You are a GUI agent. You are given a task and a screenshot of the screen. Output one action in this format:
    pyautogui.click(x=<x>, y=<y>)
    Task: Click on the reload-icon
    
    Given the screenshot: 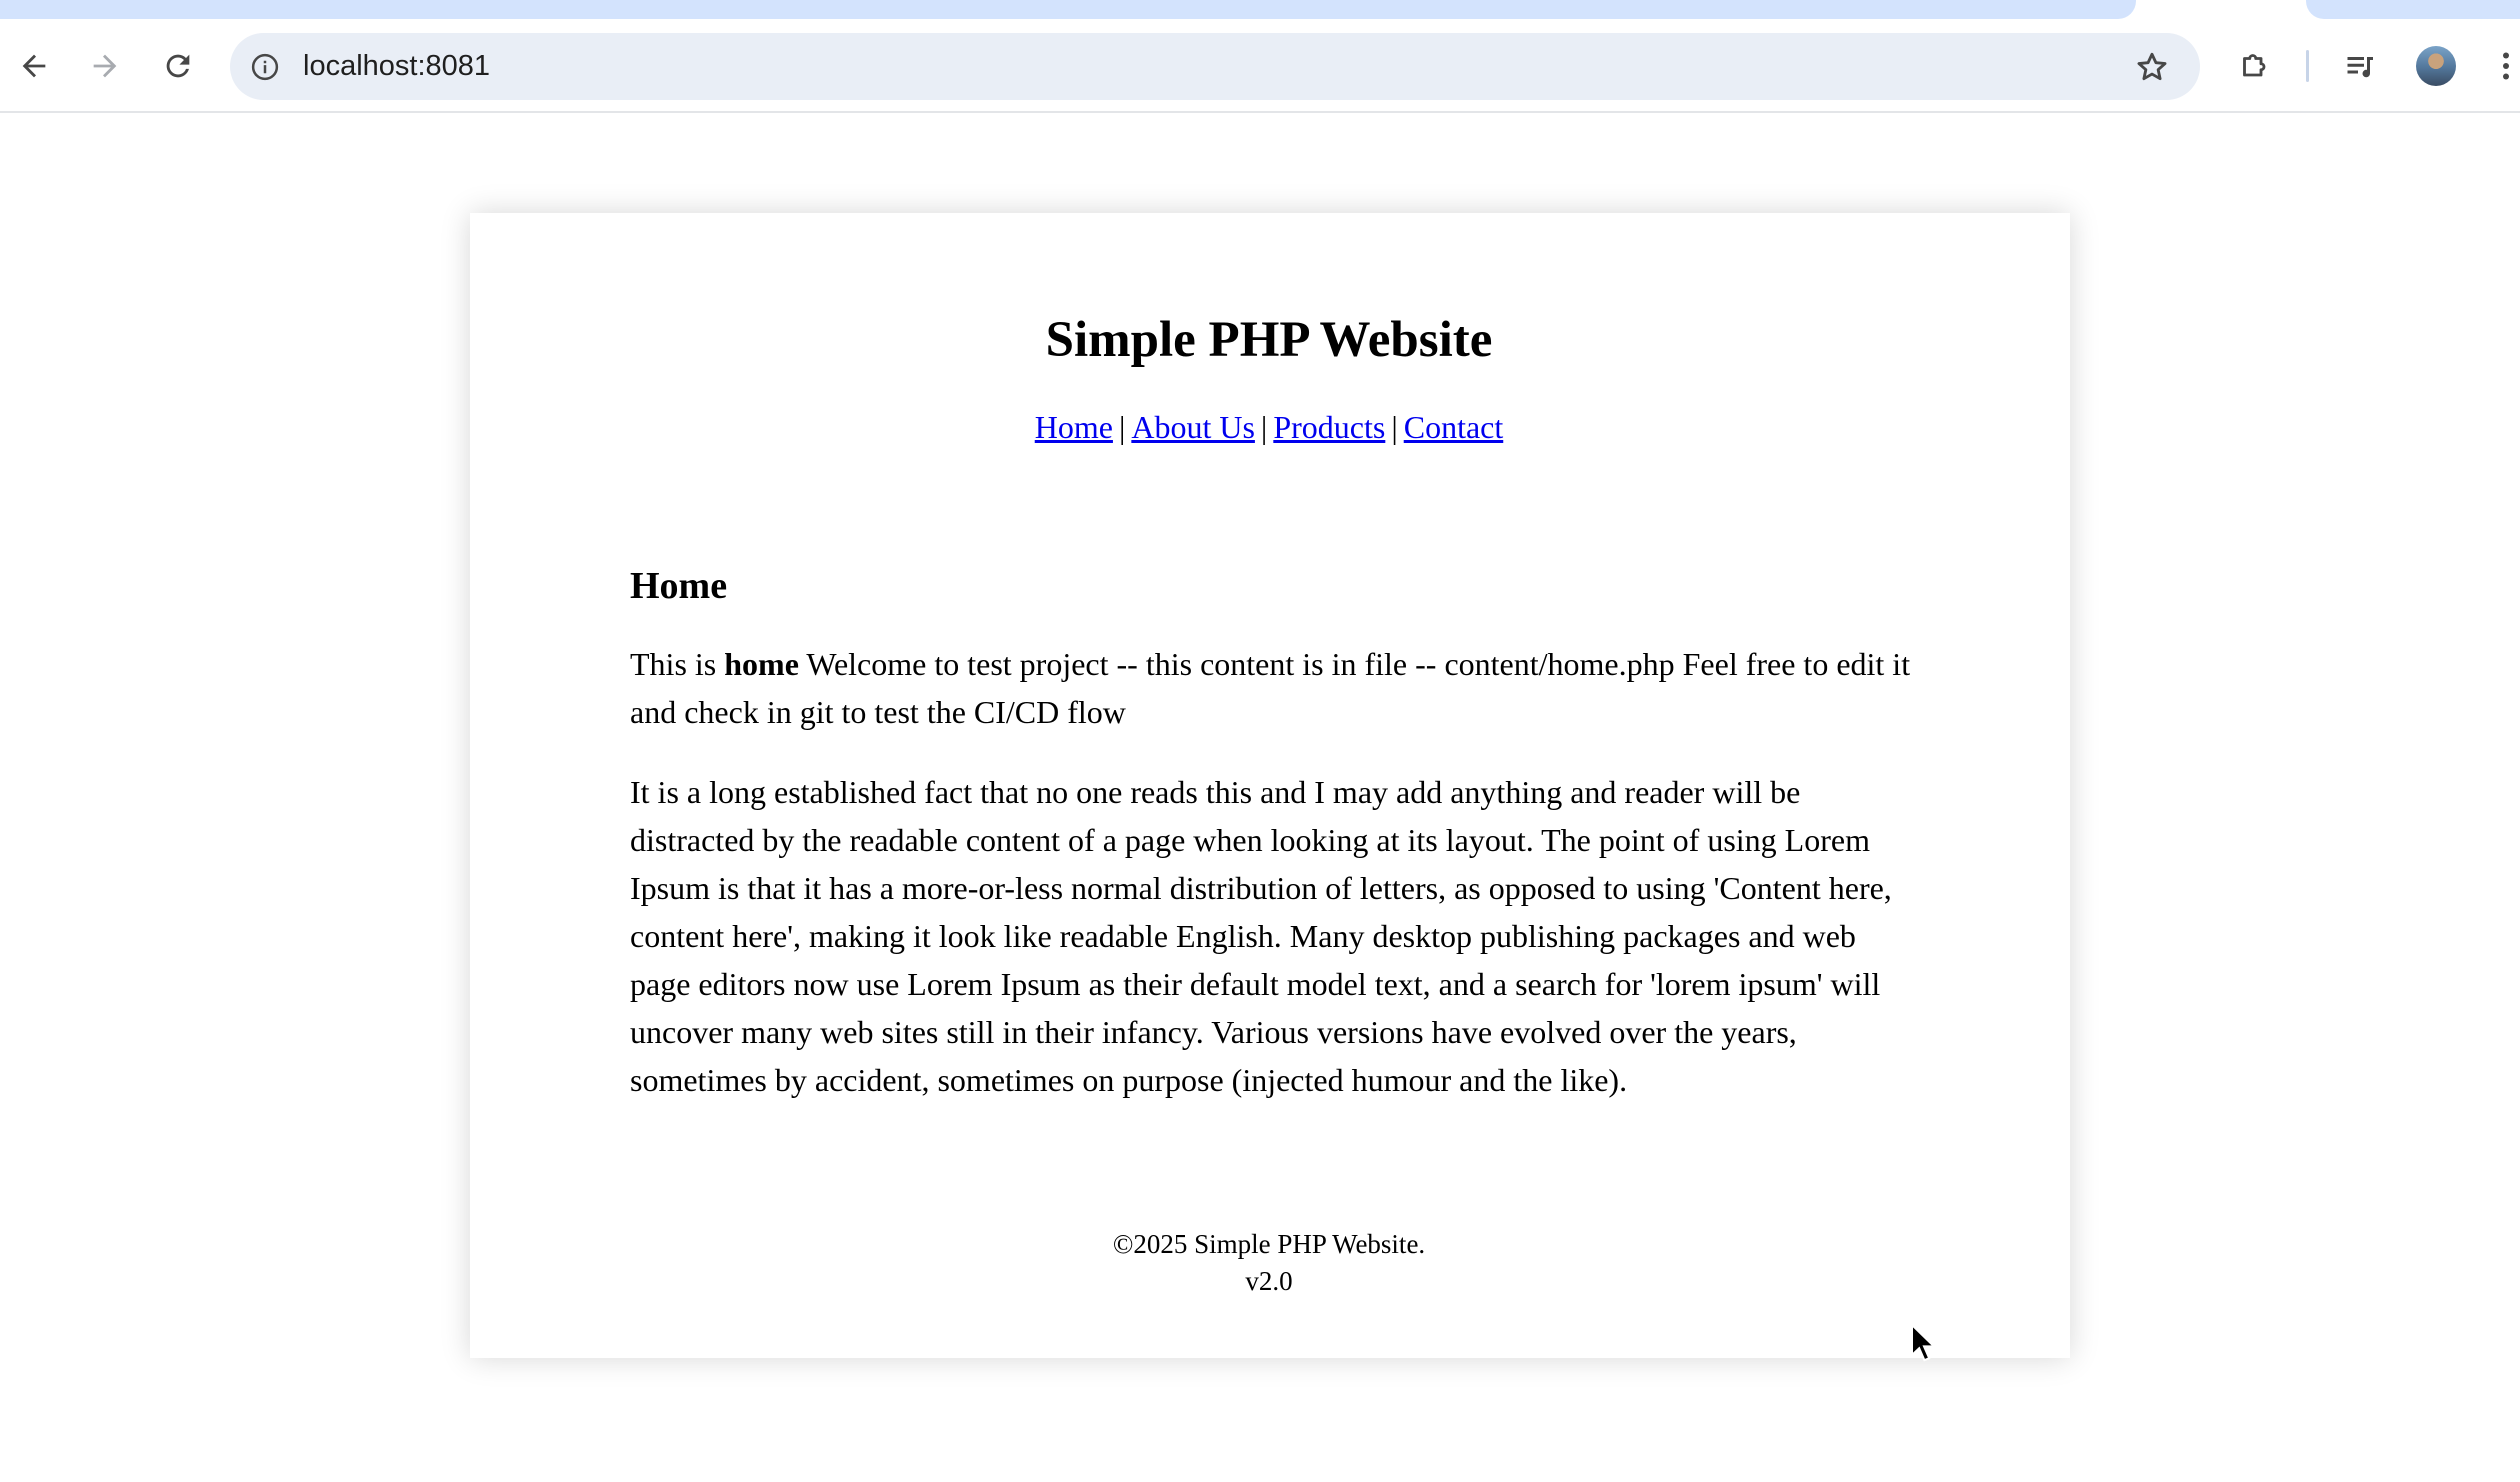 What is the action you would take?
    pyautogui.click(x=178, y=66)
    